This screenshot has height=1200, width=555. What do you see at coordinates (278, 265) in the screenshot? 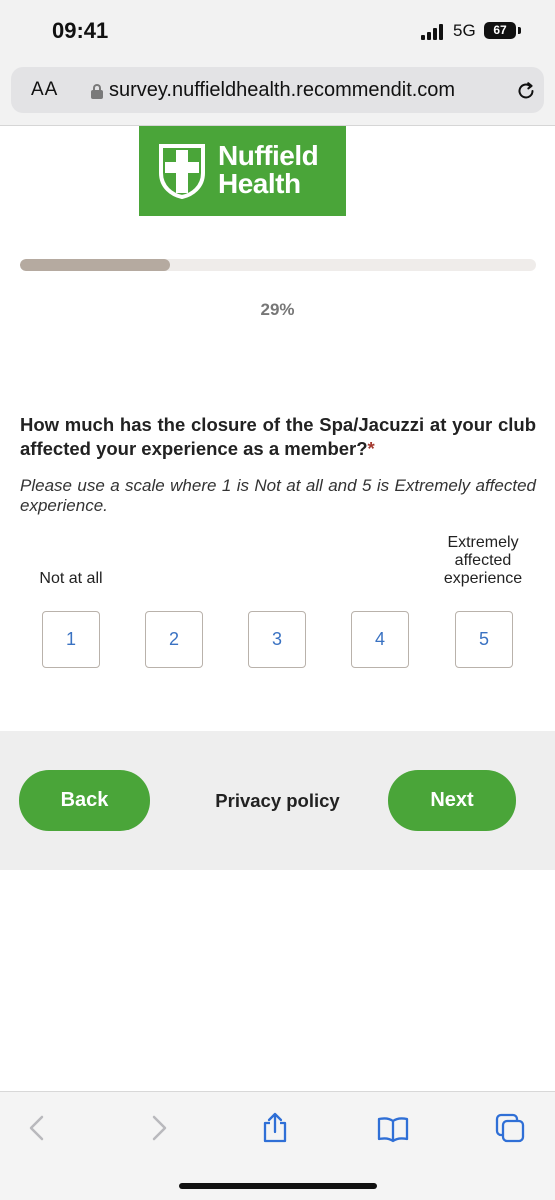
I see `progress-bar` at bounding box center [278, 265].